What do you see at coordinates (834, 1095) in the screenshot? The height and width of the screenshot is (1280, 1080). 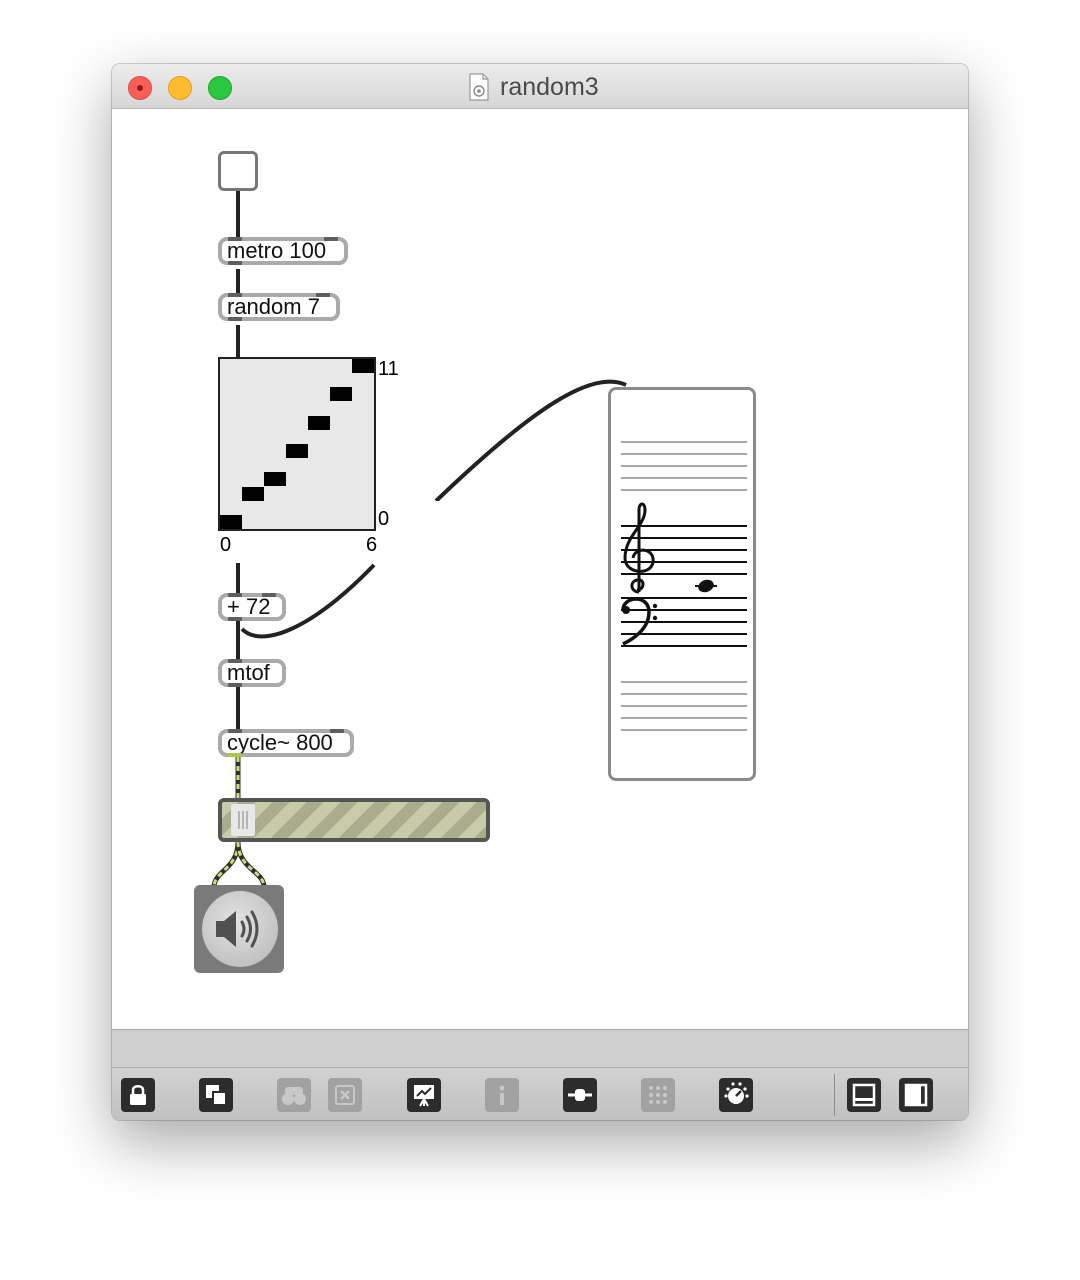 I see `toolbar-separator` at bounding box center [834, 1095].